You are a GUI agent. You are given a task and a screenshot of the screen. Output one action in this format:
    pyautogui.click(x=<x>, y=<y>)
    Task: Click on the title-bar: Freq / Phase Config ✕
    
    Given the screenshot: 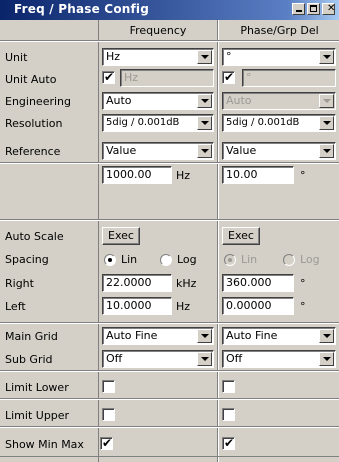 What is the action you would take?
    pyautogui.click(x=169, y=10)
    